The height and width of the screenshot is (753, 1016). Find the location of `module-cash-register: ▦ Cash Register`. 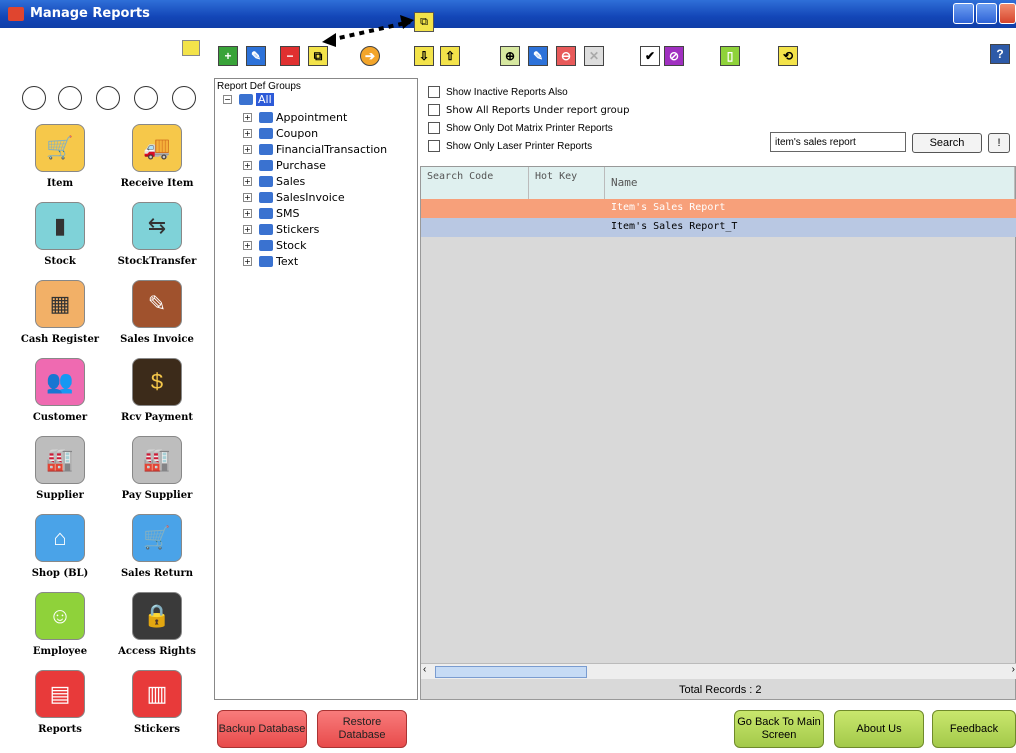

module-cash-register: ▦ Cash Register is located at coordinates (60, 312).